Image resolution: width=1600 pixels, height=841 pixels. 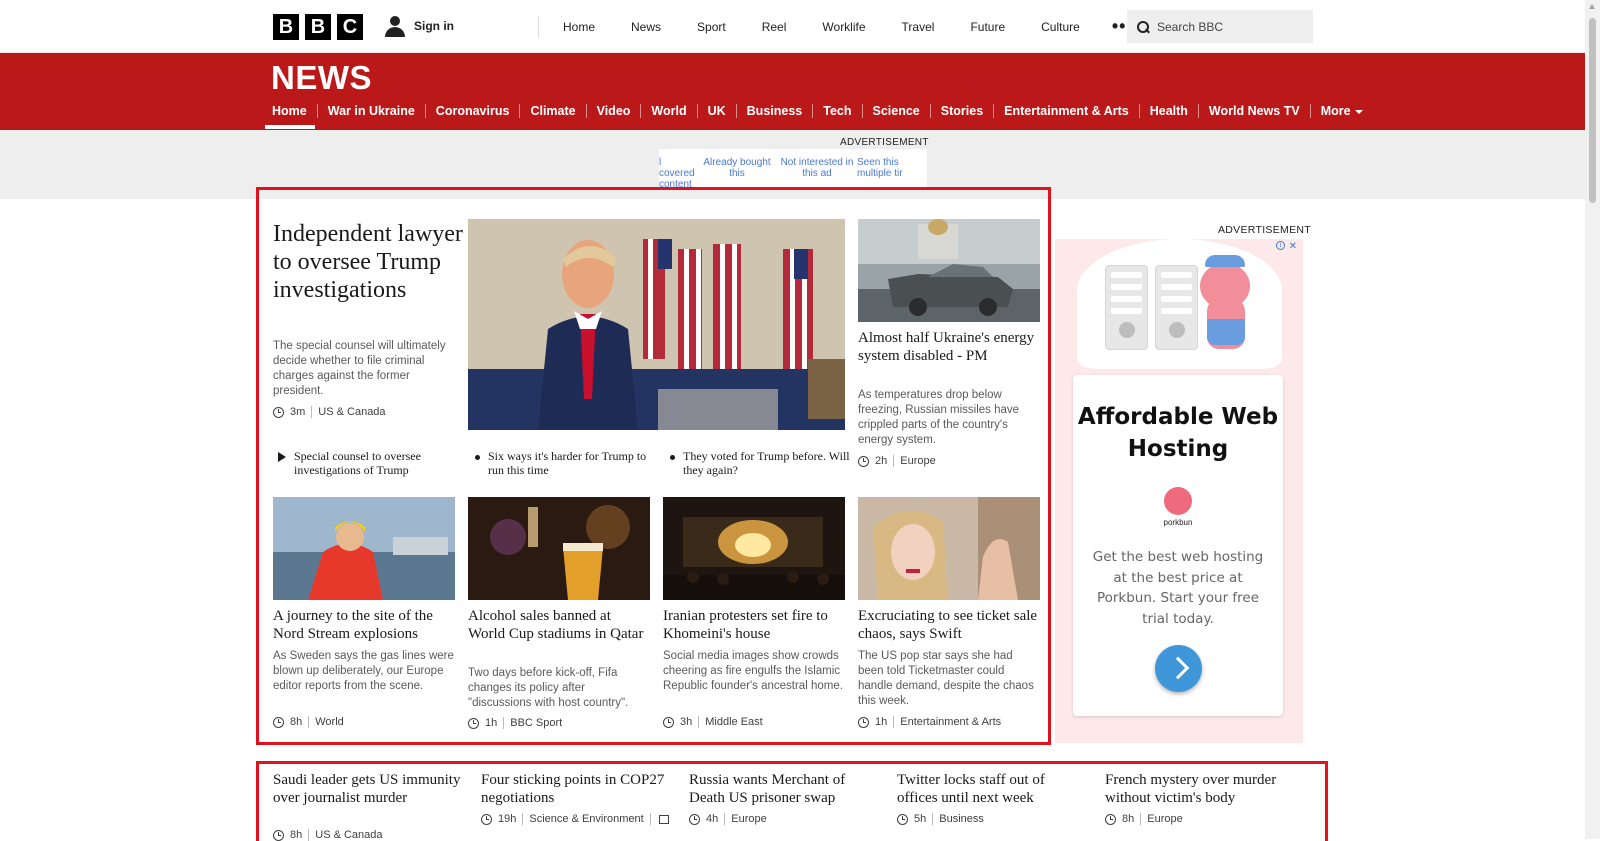 What do you see at coordinates (1178, 668) in the screenshot?
I see `arrow-right-icon` at bounding box center [1178, 668].